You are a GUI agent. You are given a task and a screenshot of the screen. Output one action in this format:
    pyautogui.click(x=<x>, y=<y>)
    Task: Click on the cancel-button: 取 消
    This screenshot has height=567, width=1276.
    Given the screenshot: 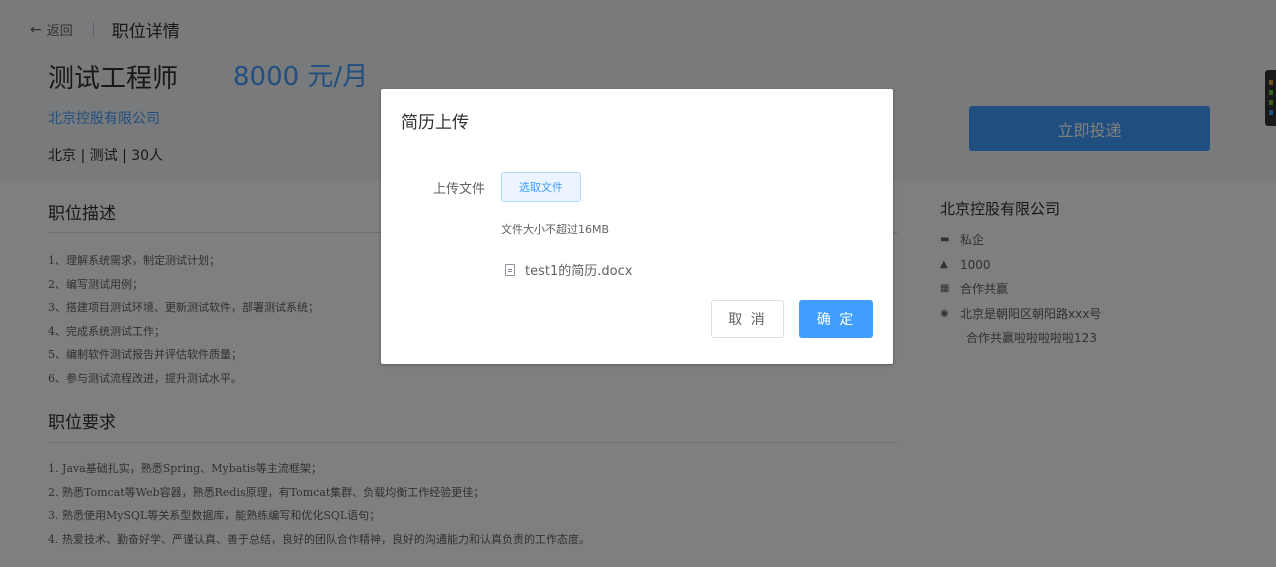 What is the action you would take?
    pyautogui.click(x=747, y=319)
    